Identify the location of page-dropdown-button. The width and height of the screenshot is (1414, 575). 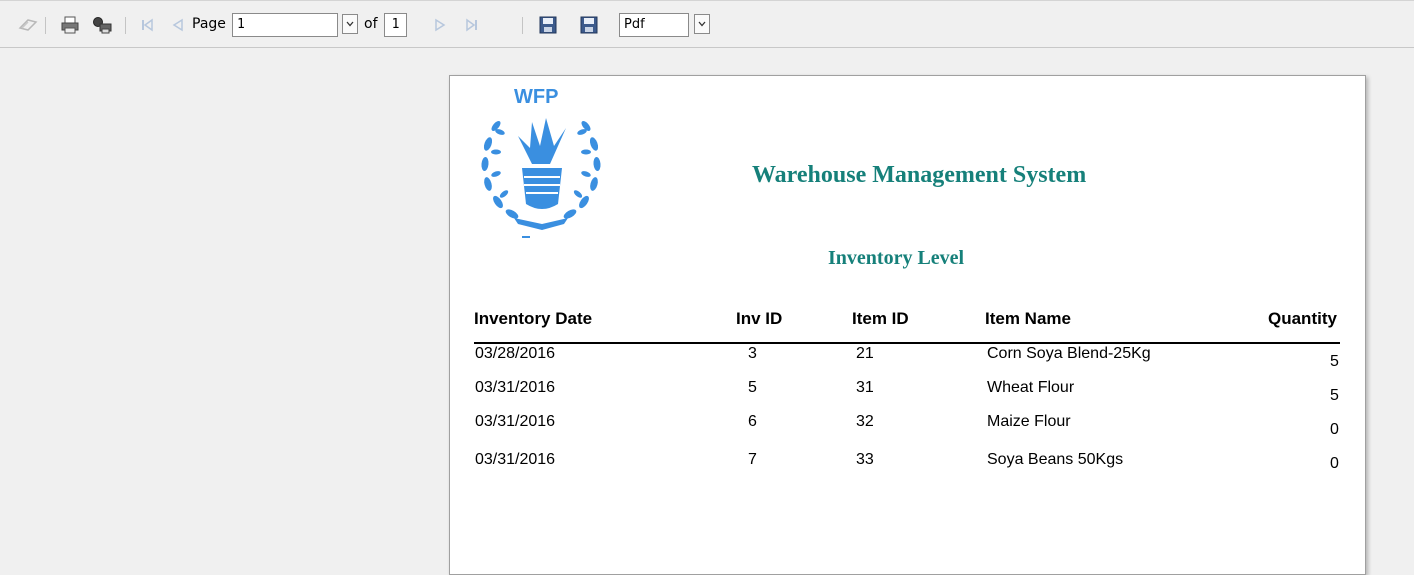
(350, 24).